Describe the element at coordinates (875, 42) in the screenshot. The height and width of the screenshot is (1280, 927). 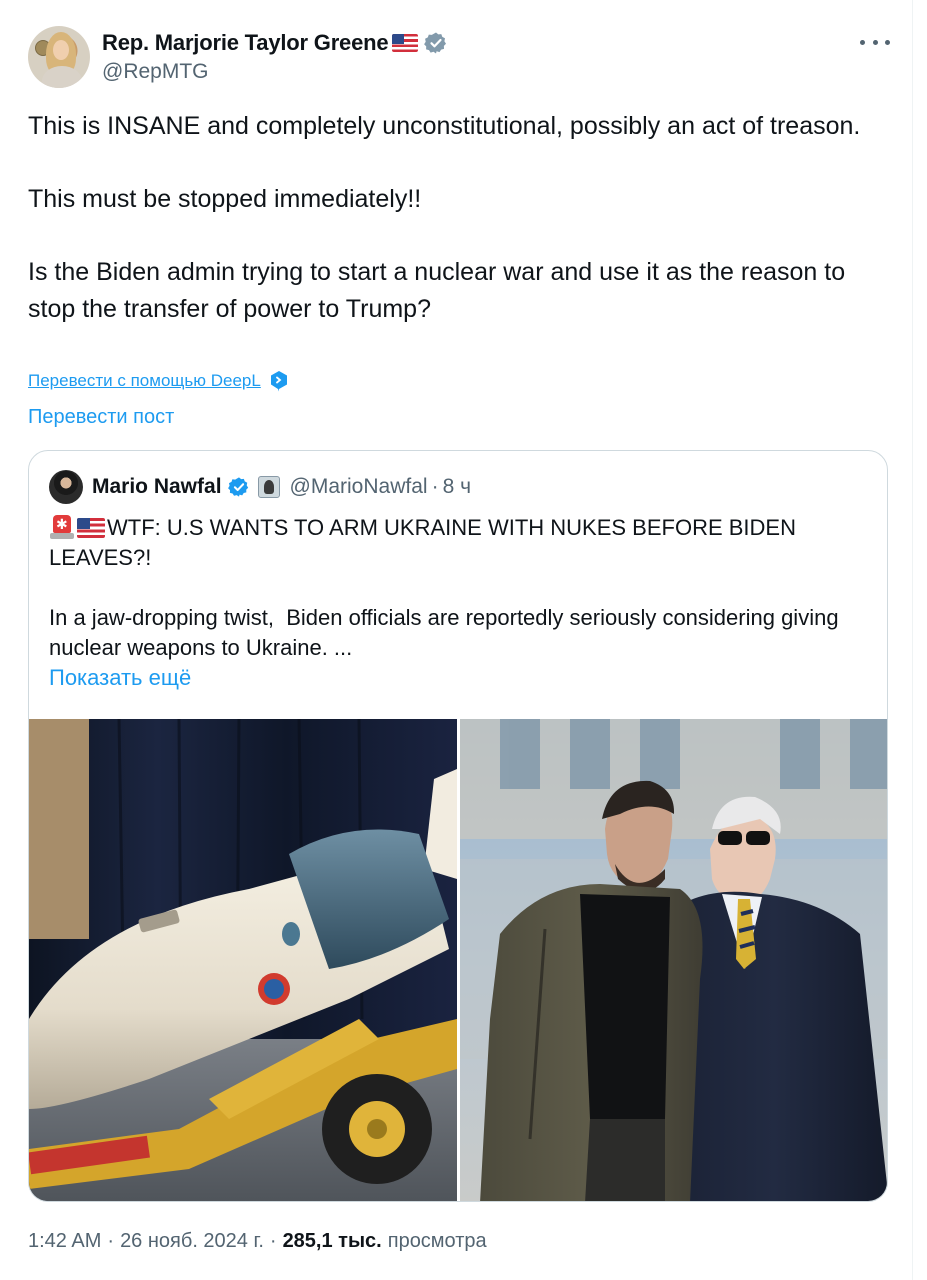
I see `more-options-icon` at that location.